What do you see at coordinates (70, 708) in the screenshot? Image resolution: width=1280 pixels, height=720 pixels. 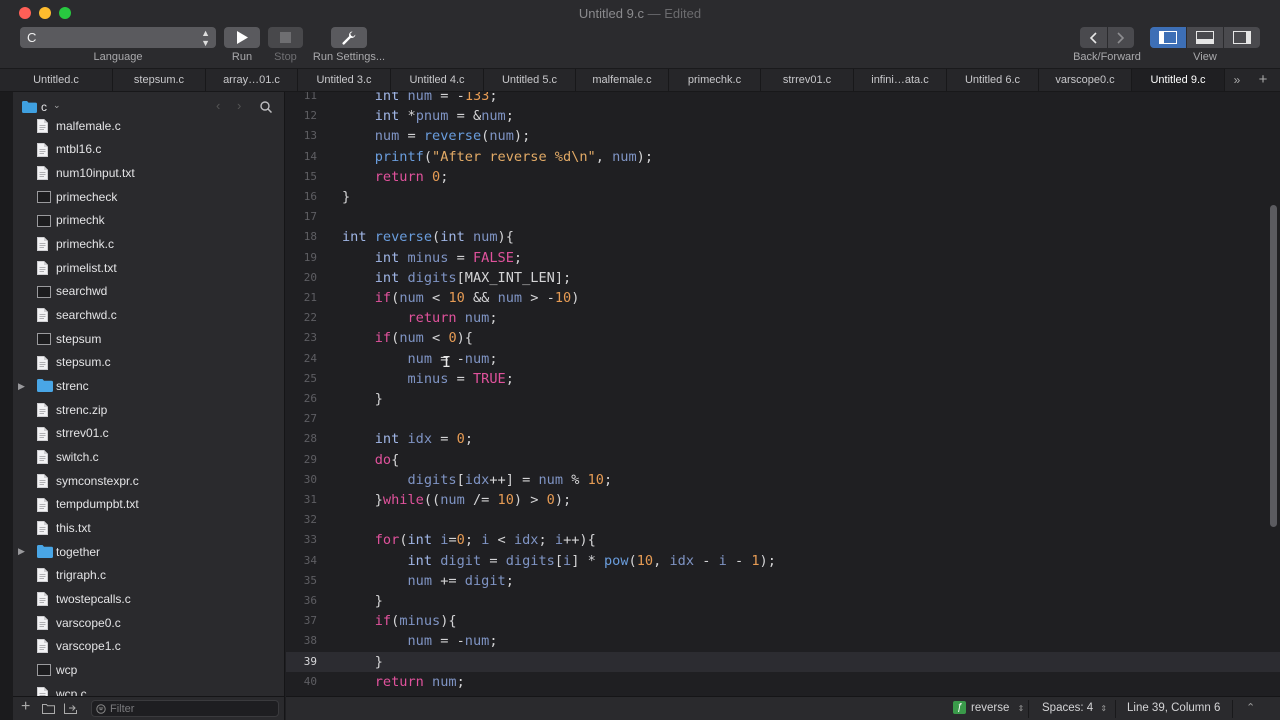 I see `reveal-icon` at bounding box center [70, 708].